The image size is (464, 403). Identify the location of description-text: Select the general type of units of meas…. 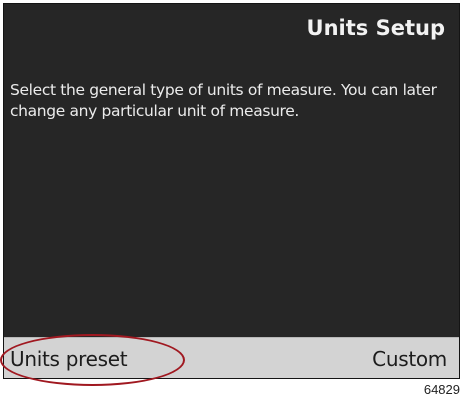
(223, 100).